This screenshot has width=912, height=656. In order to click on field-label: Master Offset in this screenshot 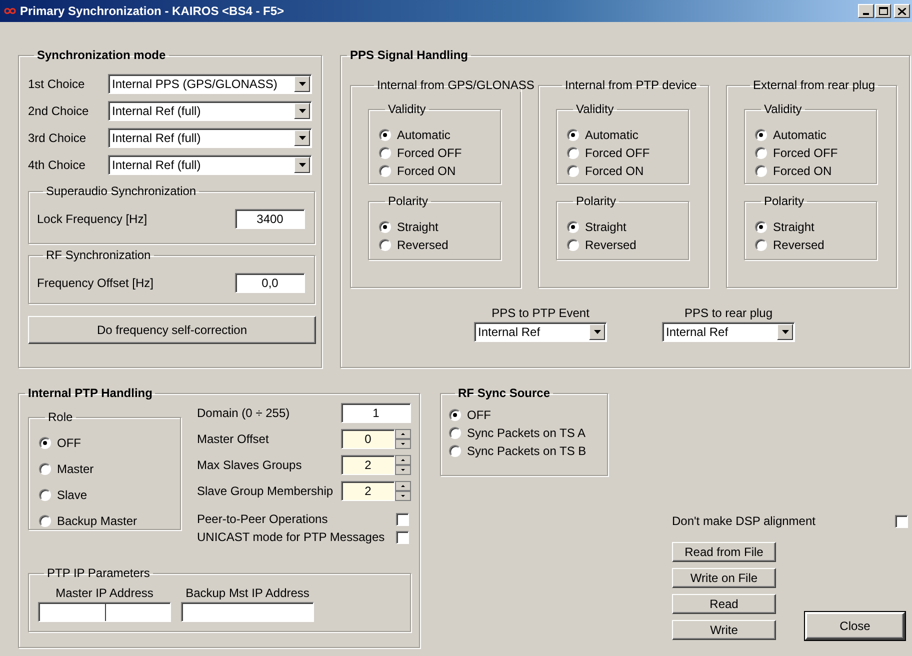, I will do `click(233, 439)`.